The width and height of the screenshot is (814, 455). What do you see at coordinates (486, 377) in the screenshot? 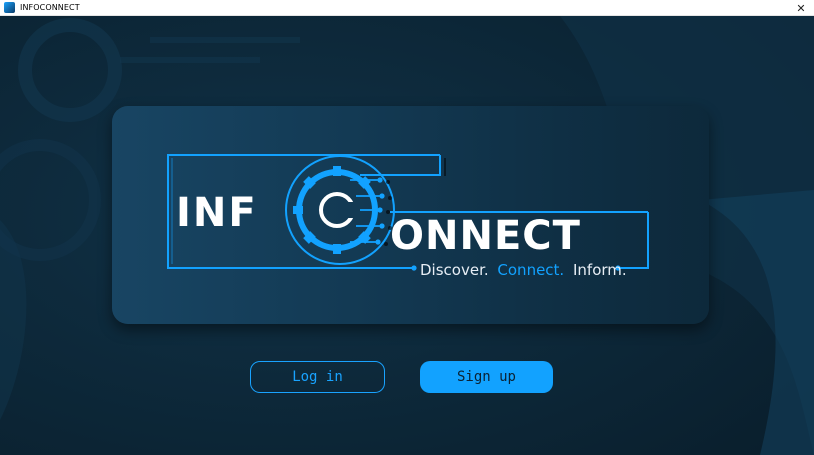
I see `signup-button: Sign up` at bounding box center [486, 377].